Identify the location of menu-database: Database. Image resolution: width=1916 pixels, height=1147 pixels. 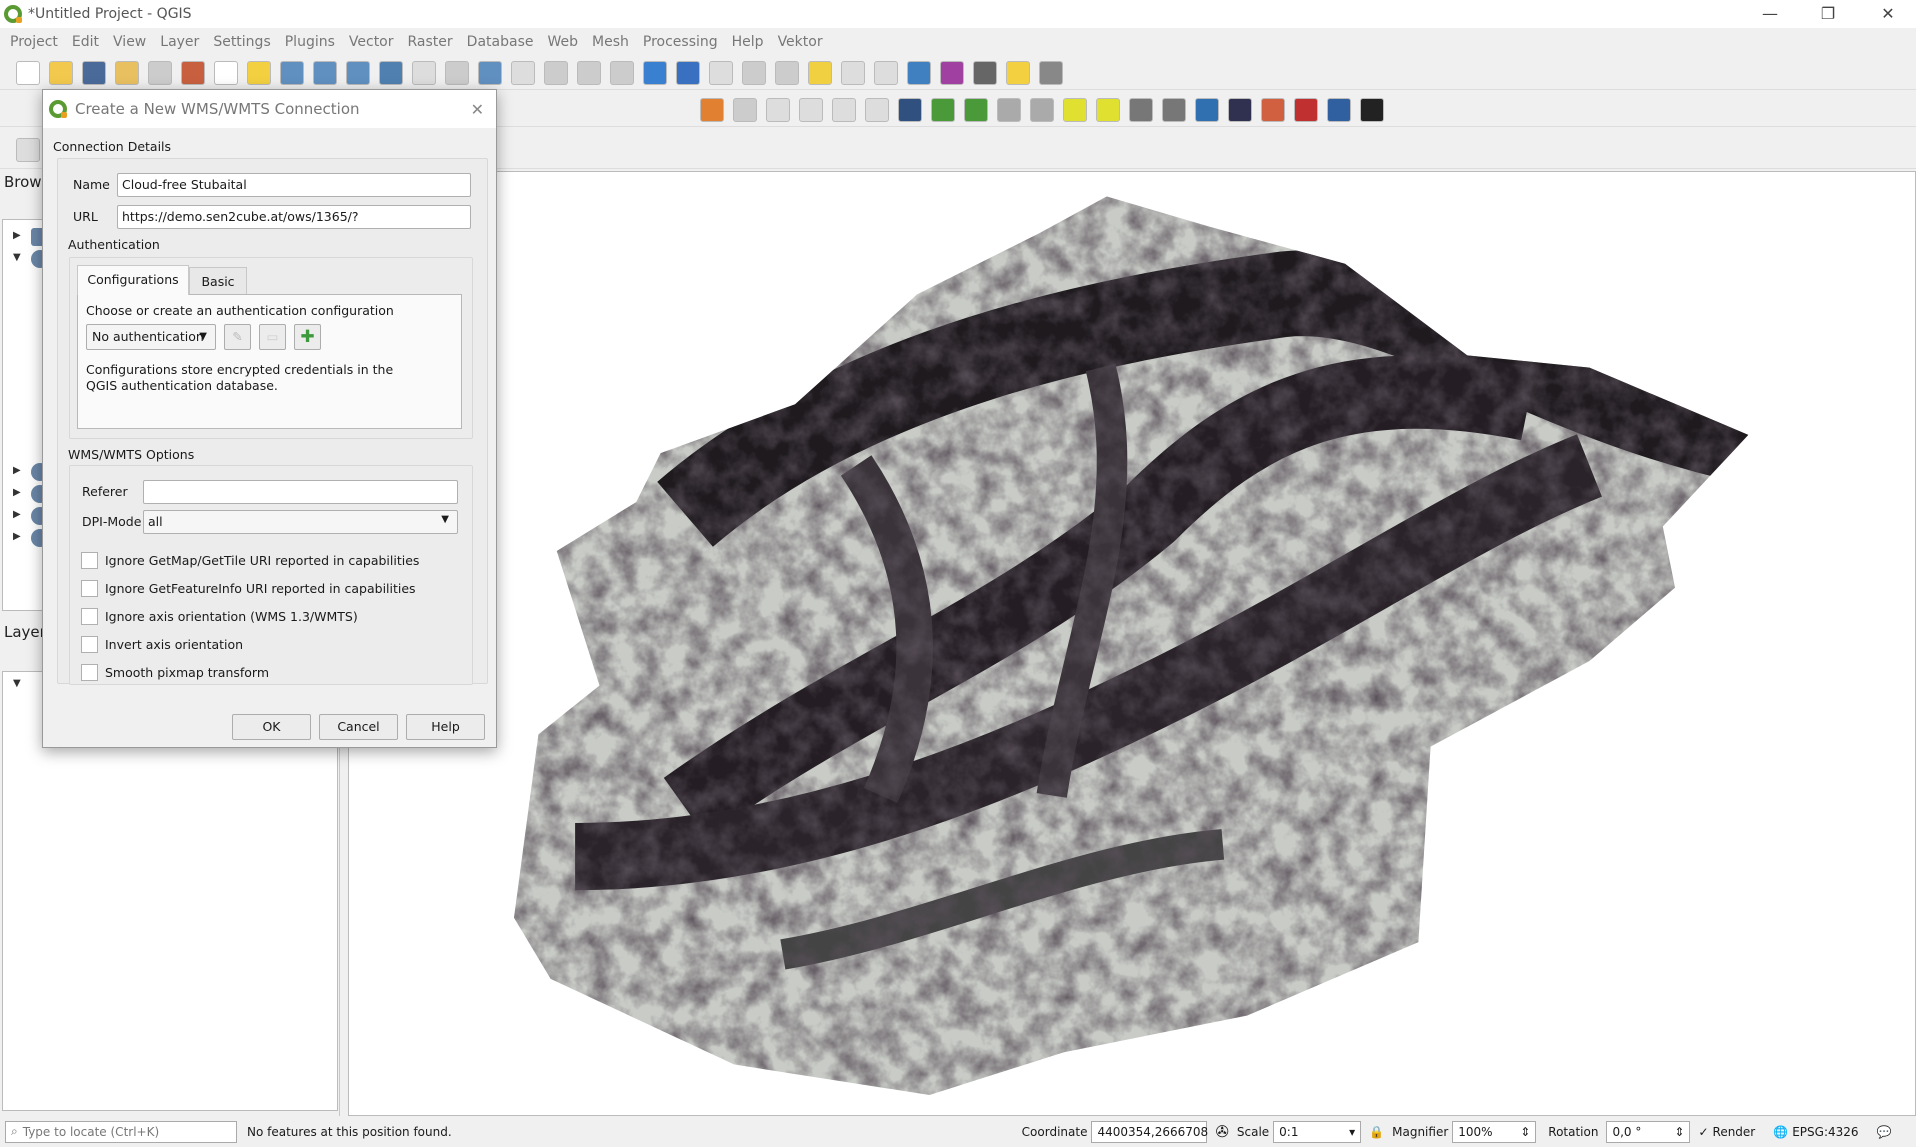
(500, 42).